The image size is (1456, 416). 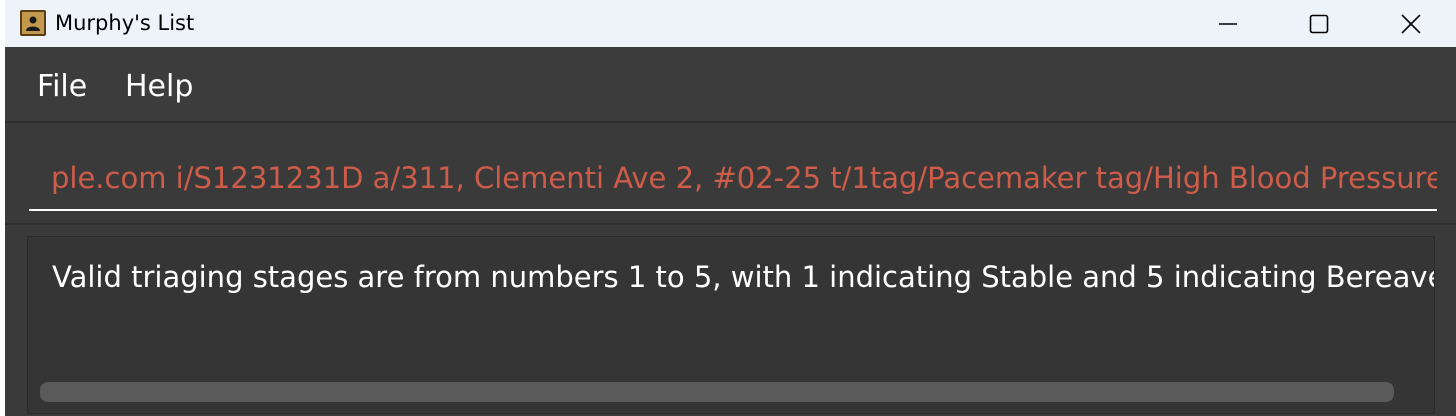 I want to click on close-icon, so click(x=1411, y=23).